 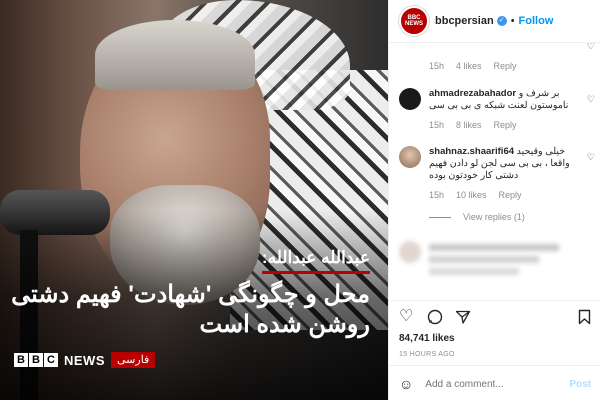 I want to click on bookmark-icon, so click(x=584, y=319).